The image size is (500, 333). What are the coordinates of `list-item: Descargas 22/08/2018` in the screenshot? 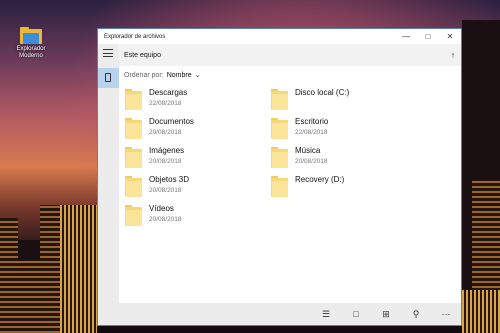 It's located at (180, 102).